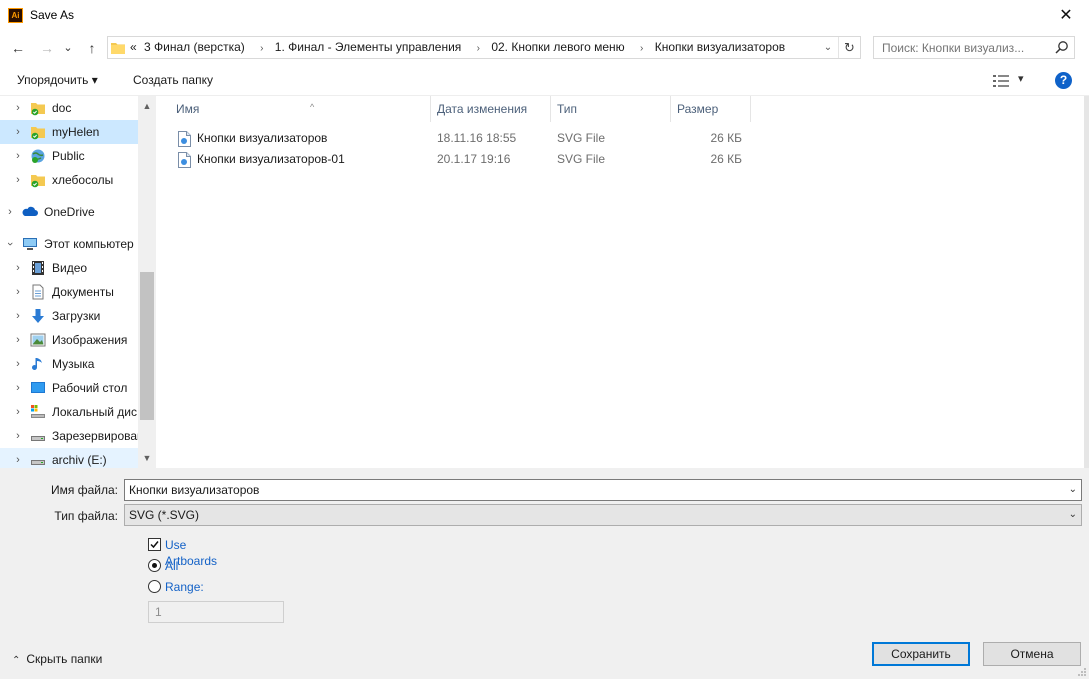  Describe the element at coordinates (69, 364) in the screenshot. I see `nav-item-music: › Музыка` at that location.